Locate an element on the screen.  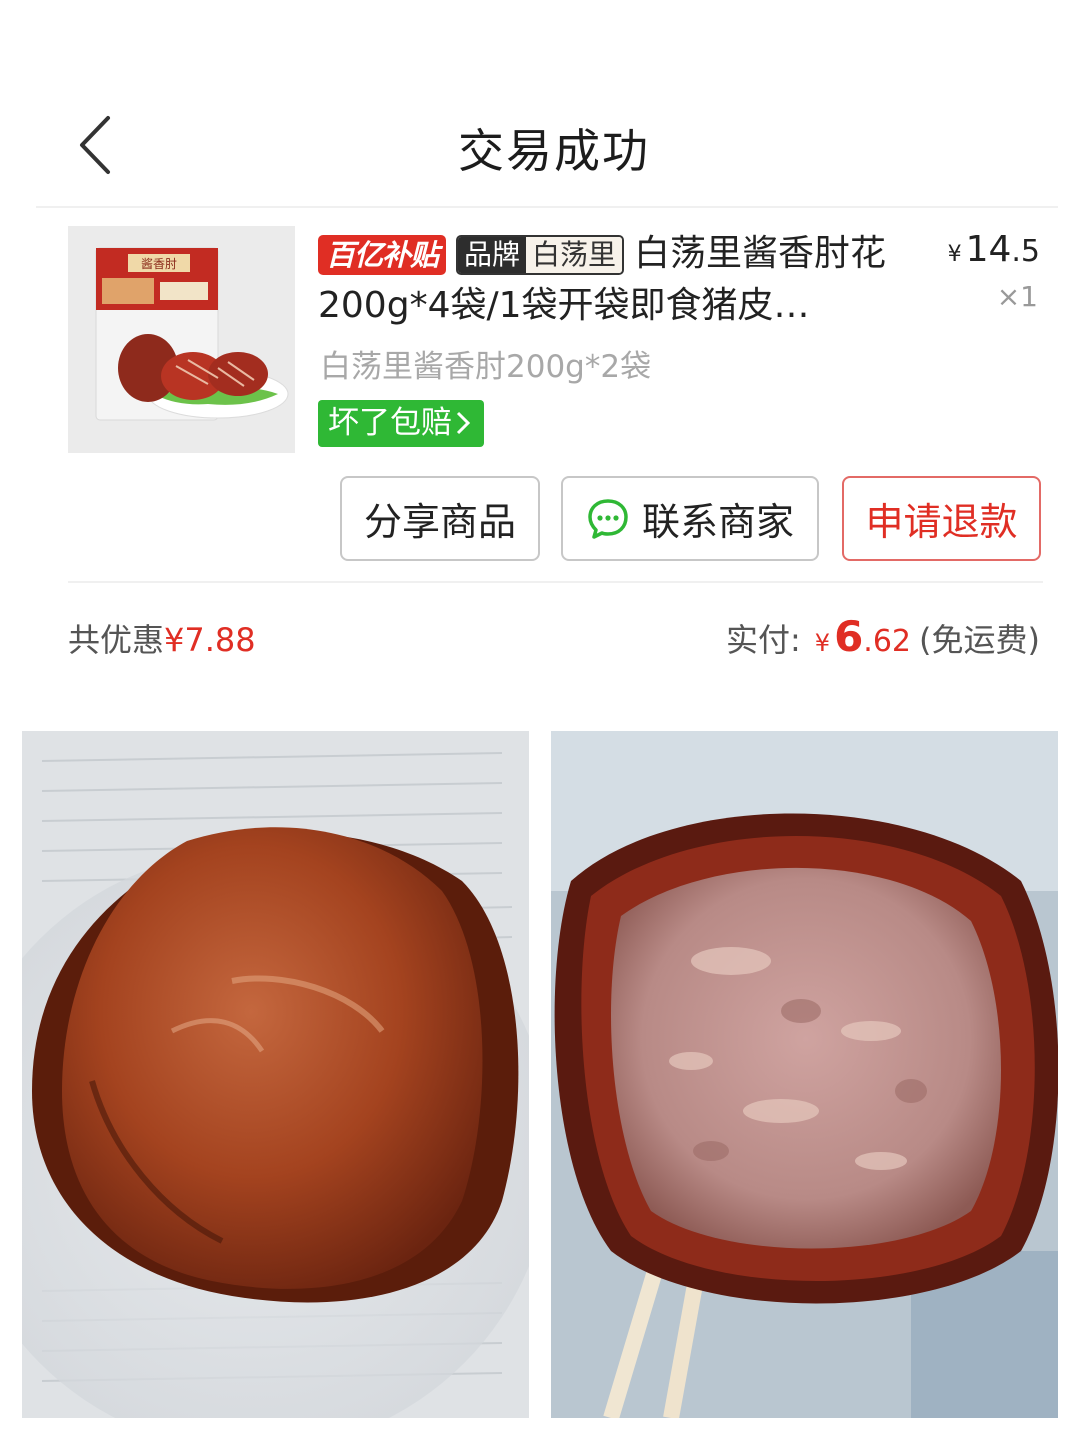
price-currency: ¥ is located at coordinates (954, 254).